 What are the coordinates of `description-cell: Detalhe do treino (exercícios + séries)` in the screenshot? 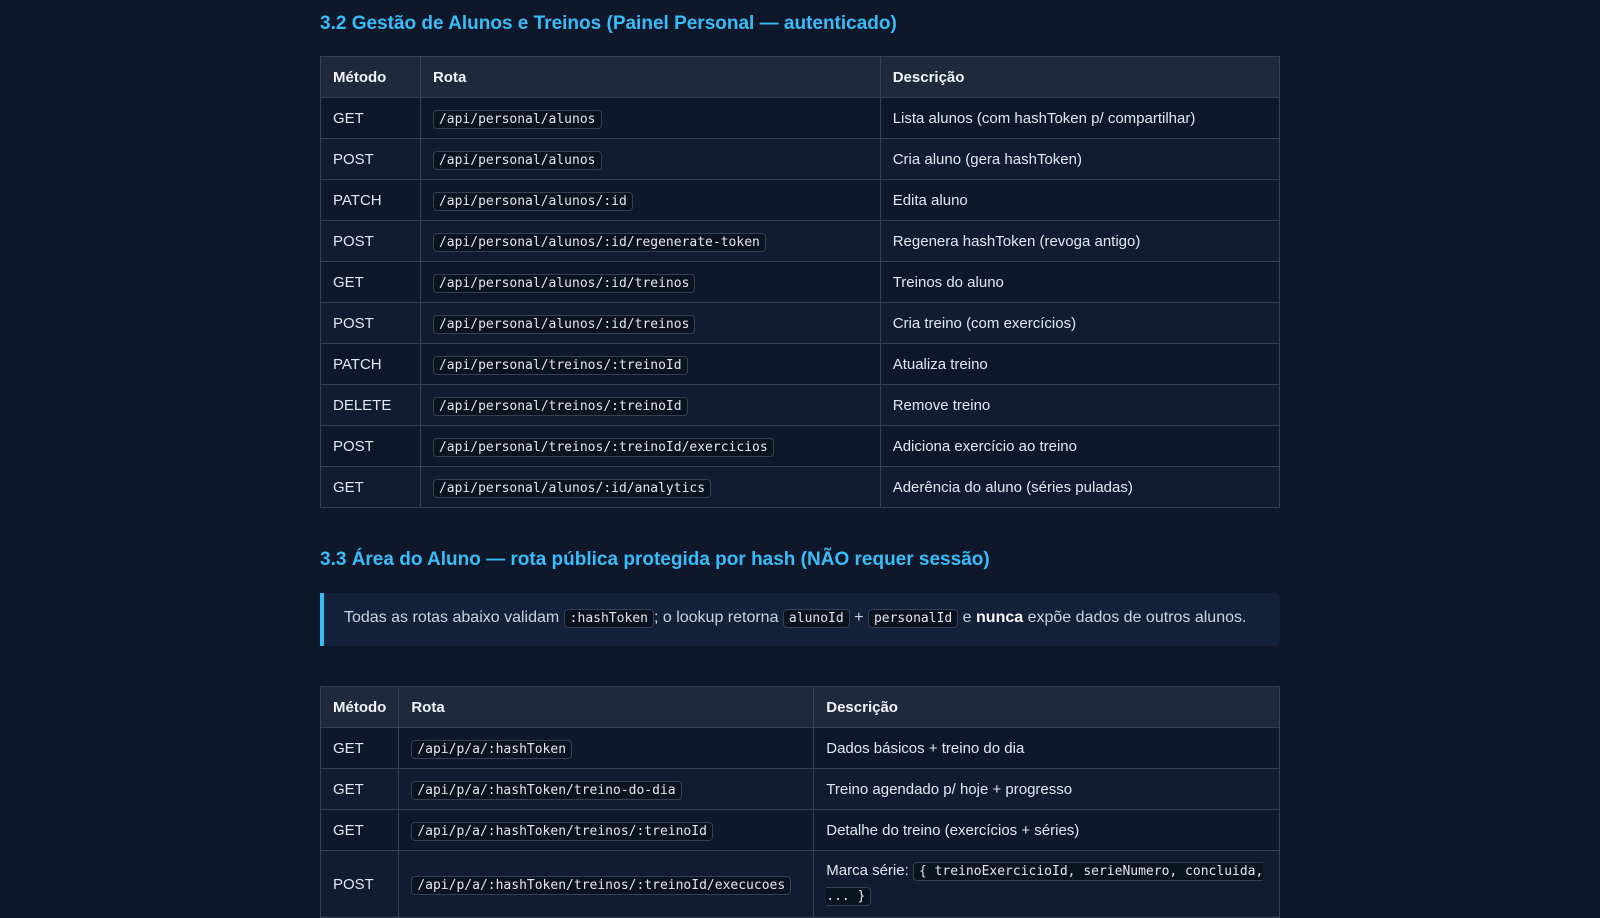 It's located at (1046, 830).